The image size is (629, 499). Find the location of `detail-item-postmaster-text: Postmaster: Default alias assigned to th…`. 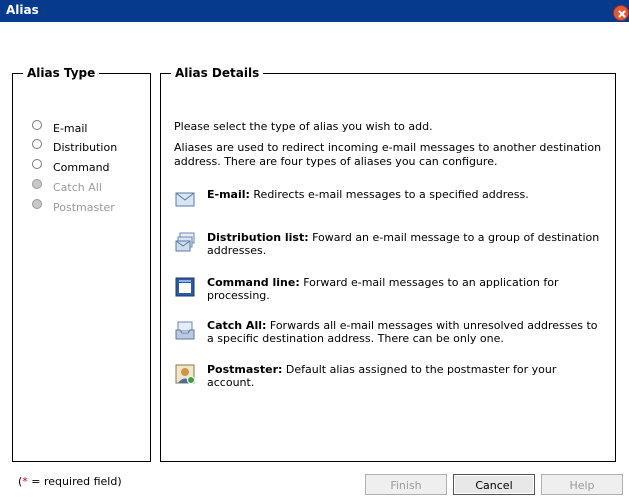

detail-item-postmaster-text: Postmaster: Default alias assigned to th… is located at coordinates (407, 376).